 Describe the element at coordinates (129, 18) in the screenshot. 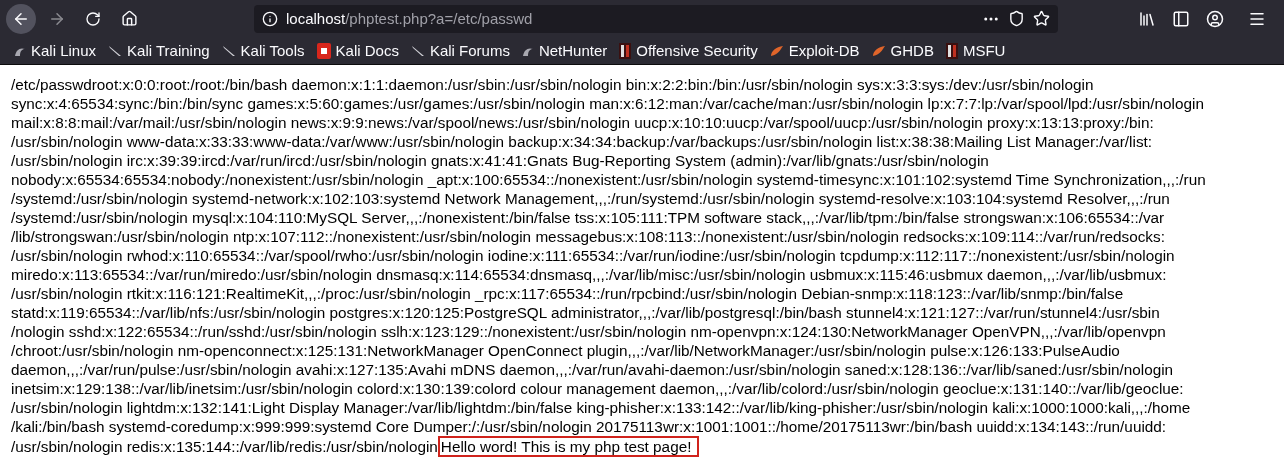

I see `home-icon` at that location.